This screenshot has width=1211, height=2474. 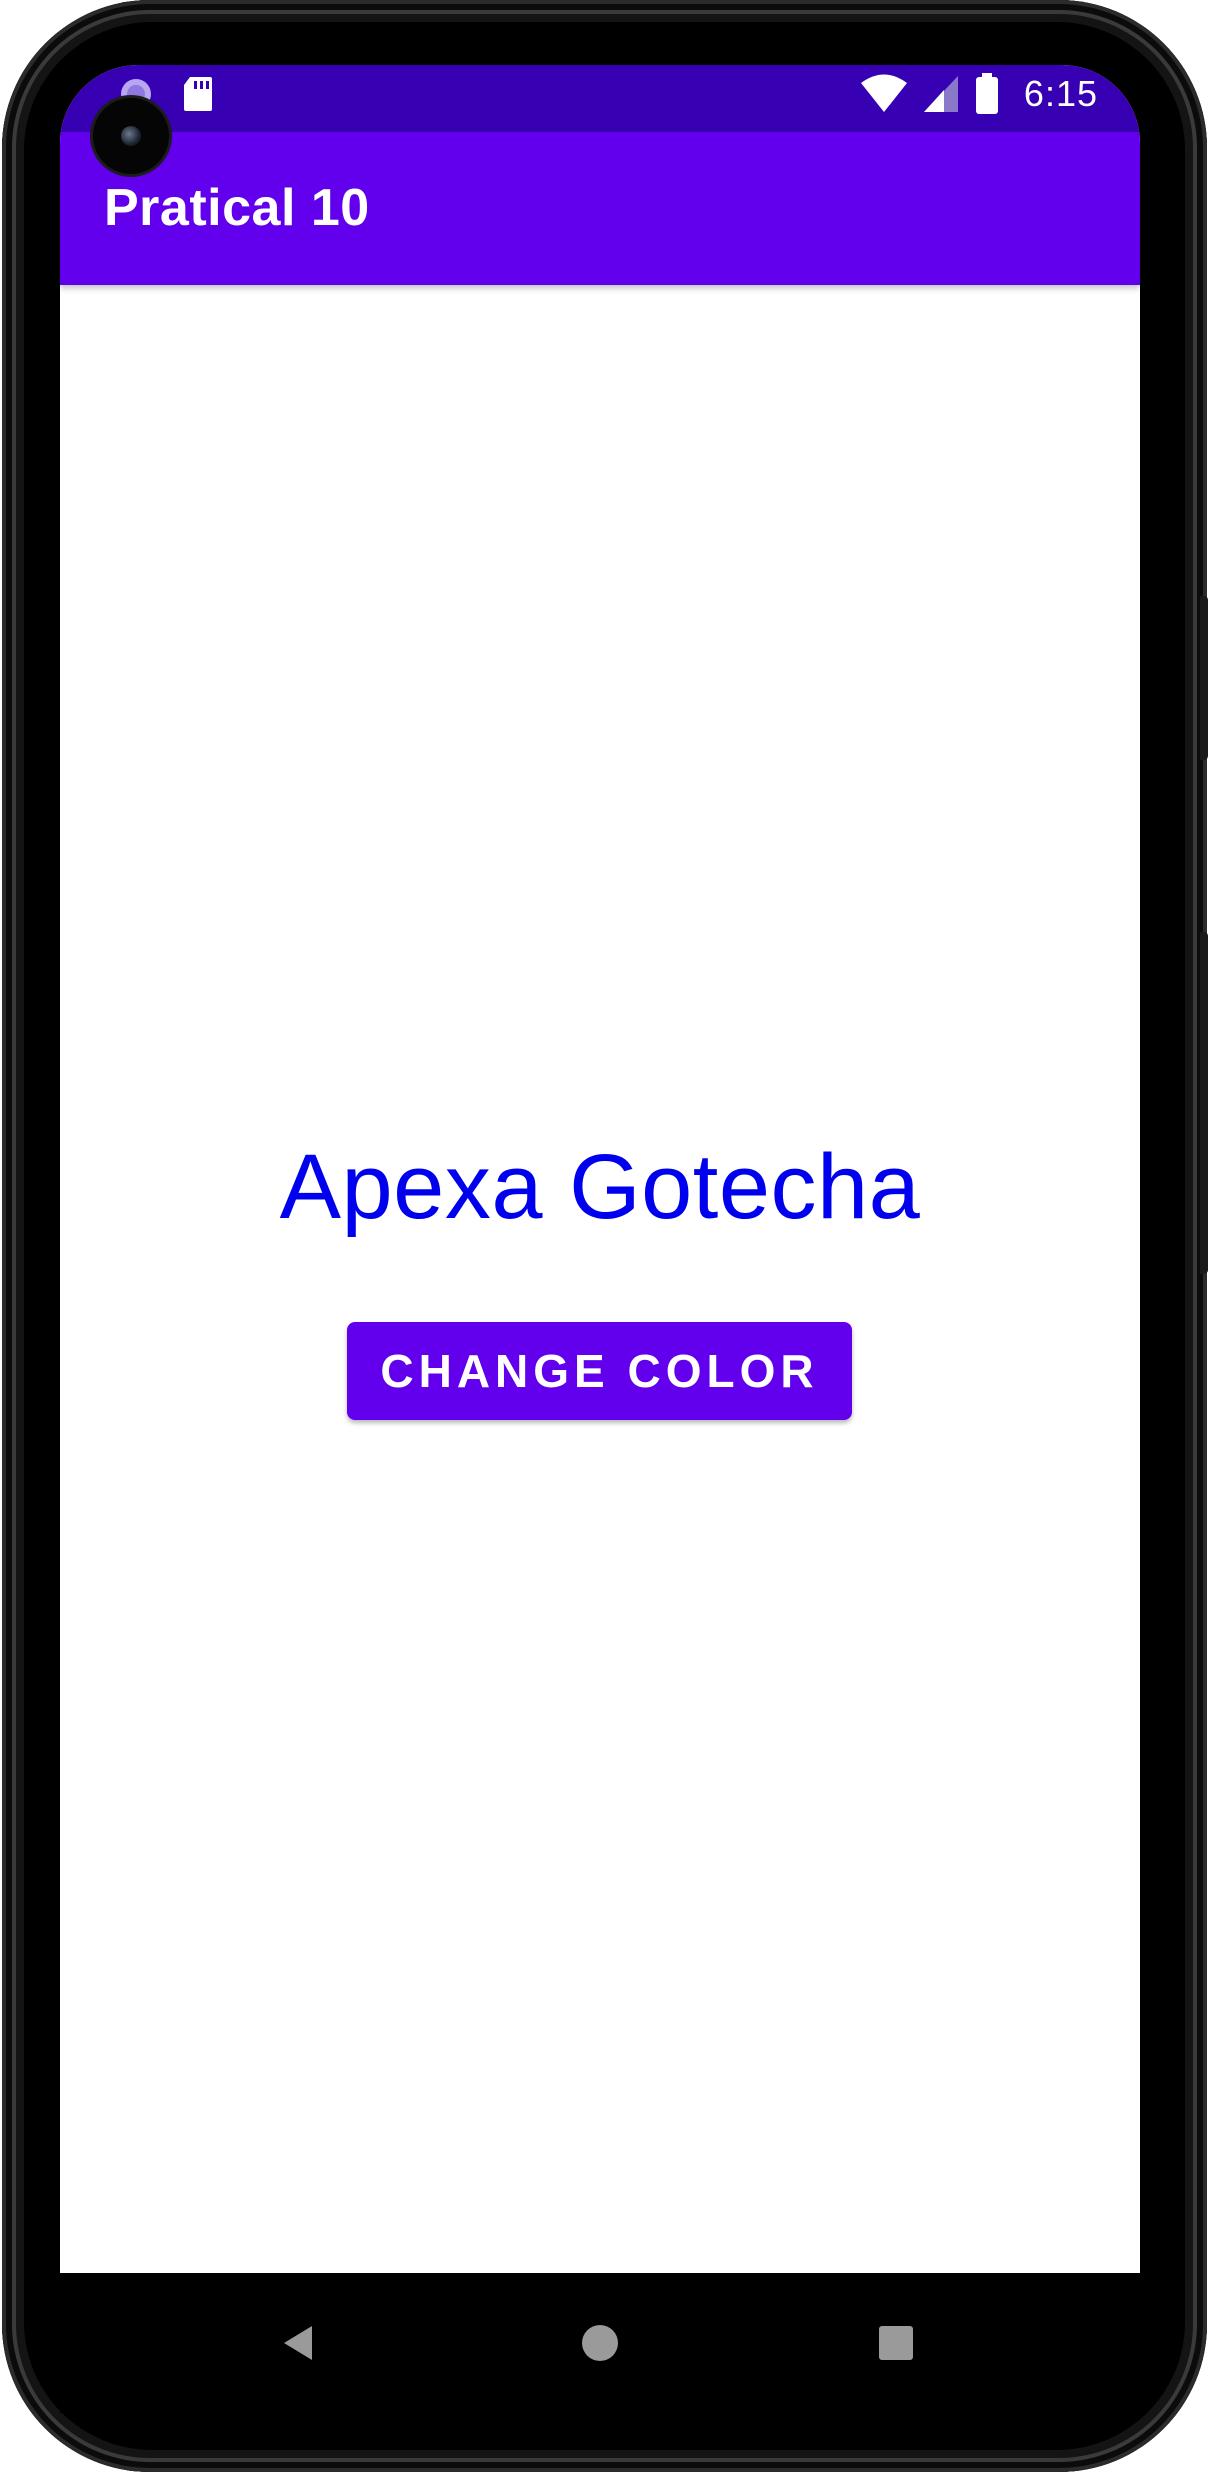 I want to click on recents-button, so click(x=896, y=2343).